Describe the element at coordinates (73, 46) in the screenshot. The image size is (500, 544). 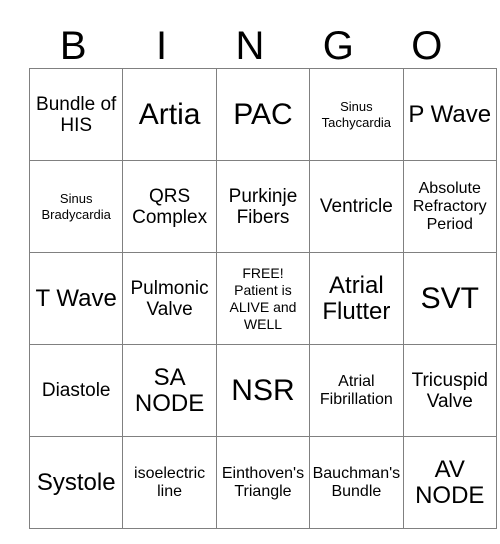
I see `bingo-header-letter-b: B` at that location.